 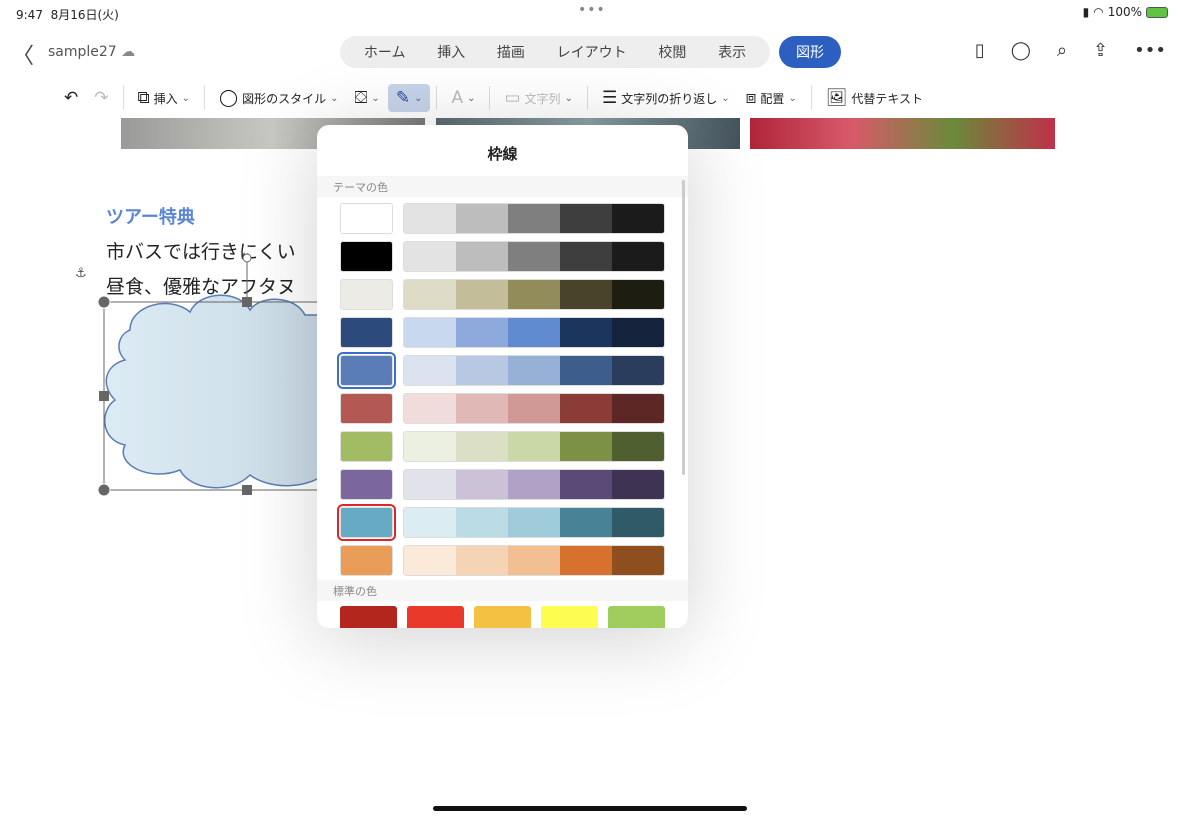 What do you see at coordinates (810, 52) in the screenshot?
I see `tab-shape: 図形` at bounding box center [810, 52].